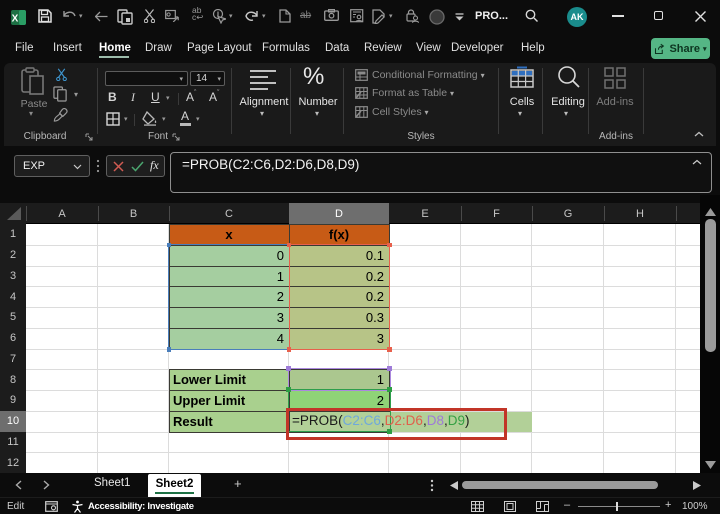  Describe the element at coordinates (15, 19) in the screenshot. I see `svg-text: X` at that location.